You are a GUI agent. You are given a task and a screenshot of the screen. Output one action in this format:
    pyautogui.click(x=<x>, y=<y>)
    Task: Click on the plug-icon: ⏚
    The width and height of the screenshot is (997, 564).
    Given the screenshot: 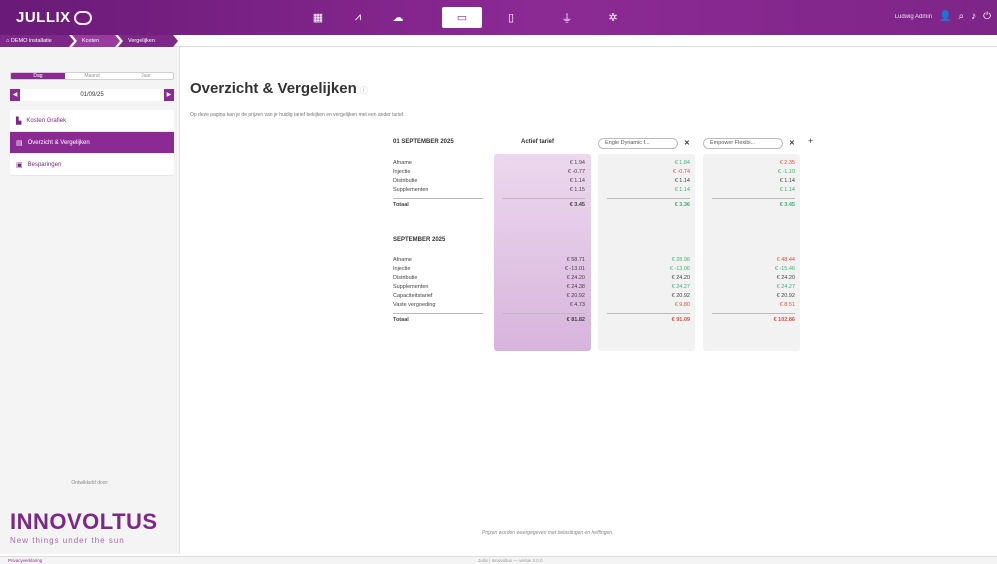 What is the action you would take?
    pyautogui.click(x=567, y=18)
    